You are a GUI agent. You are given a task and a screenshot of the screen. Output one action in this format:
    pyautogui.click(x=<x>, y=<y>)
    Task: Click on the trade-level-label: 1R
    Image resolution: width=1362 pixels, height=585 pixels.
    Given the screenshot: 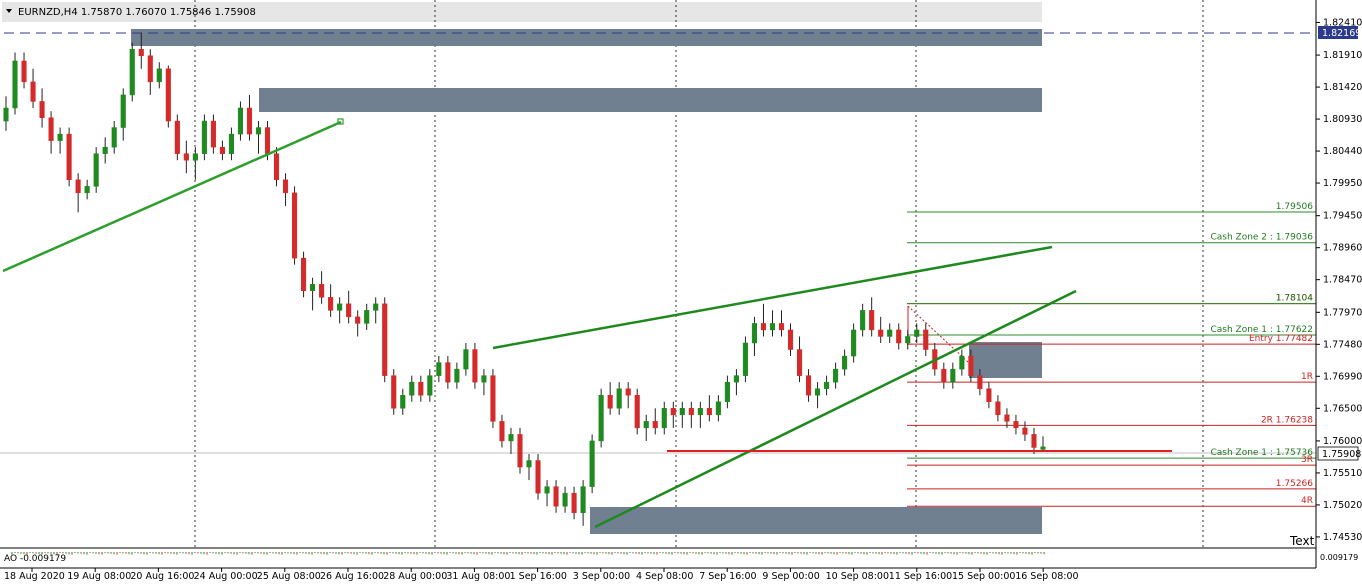 What is the action you would take?
    pyautogui.click(x=1307, y=377)
    